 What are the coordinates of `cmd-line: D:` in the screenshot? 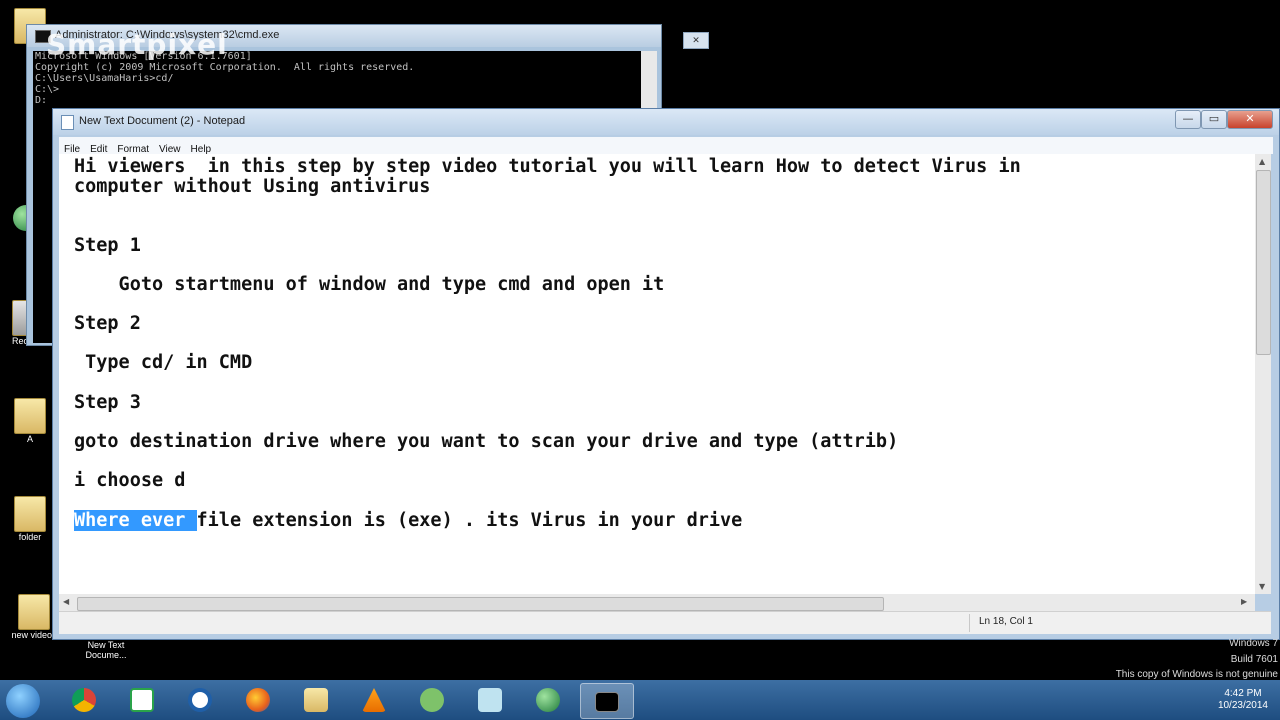 It's located at (41, 100).